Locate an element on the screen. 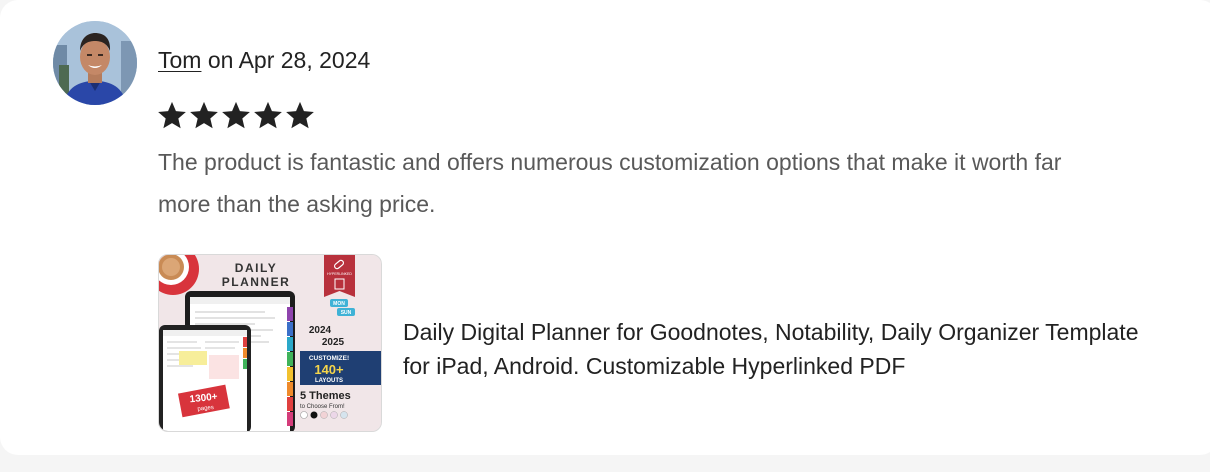 This screenshot has width=1210, height=472. year-2: 2025 is located at coordinates (333, 342).